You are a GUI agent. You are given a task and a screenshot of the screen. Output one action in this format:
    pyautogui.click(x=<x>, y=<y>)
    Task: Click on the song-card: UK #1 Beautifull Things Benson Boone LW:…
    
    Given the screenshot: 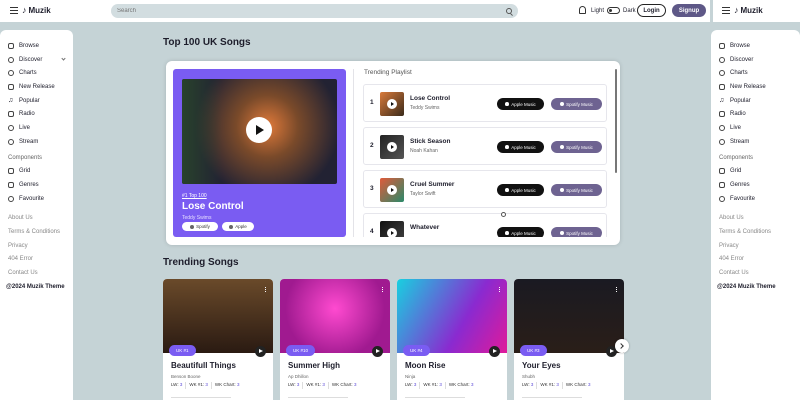 What is the action you would take?
    pyautogui.click(x=218, y=339)
    